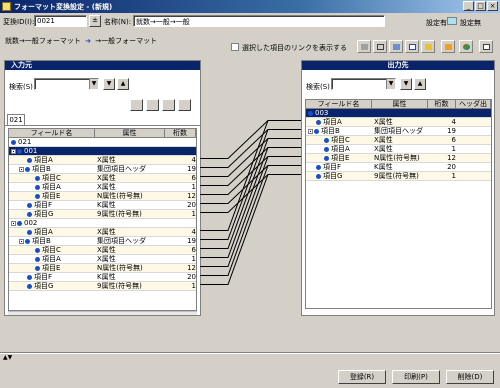 Image resolution: width=500 pixels, height=388 pixels. I want to click on conversion-id-field: 0021, so click(60, 21).